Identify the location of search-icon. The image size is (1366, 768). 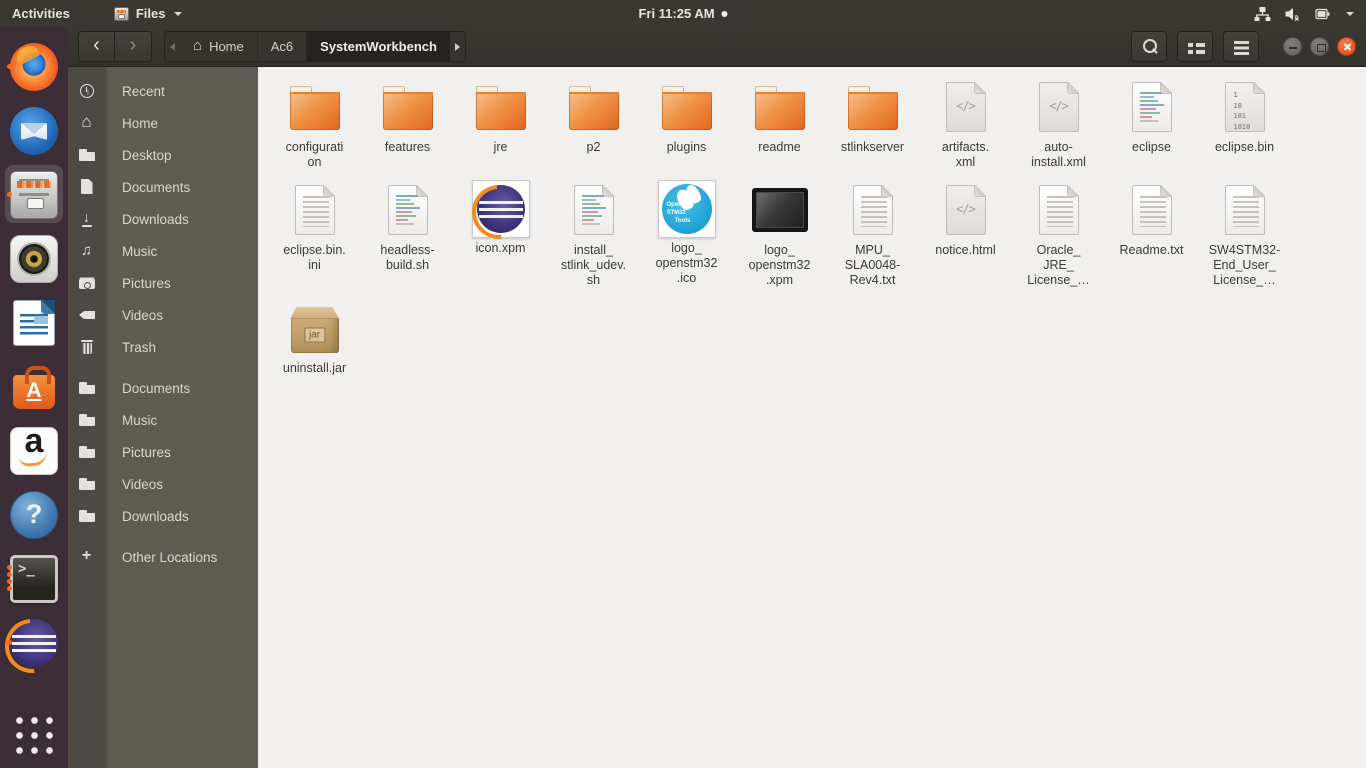
(1149, 46).